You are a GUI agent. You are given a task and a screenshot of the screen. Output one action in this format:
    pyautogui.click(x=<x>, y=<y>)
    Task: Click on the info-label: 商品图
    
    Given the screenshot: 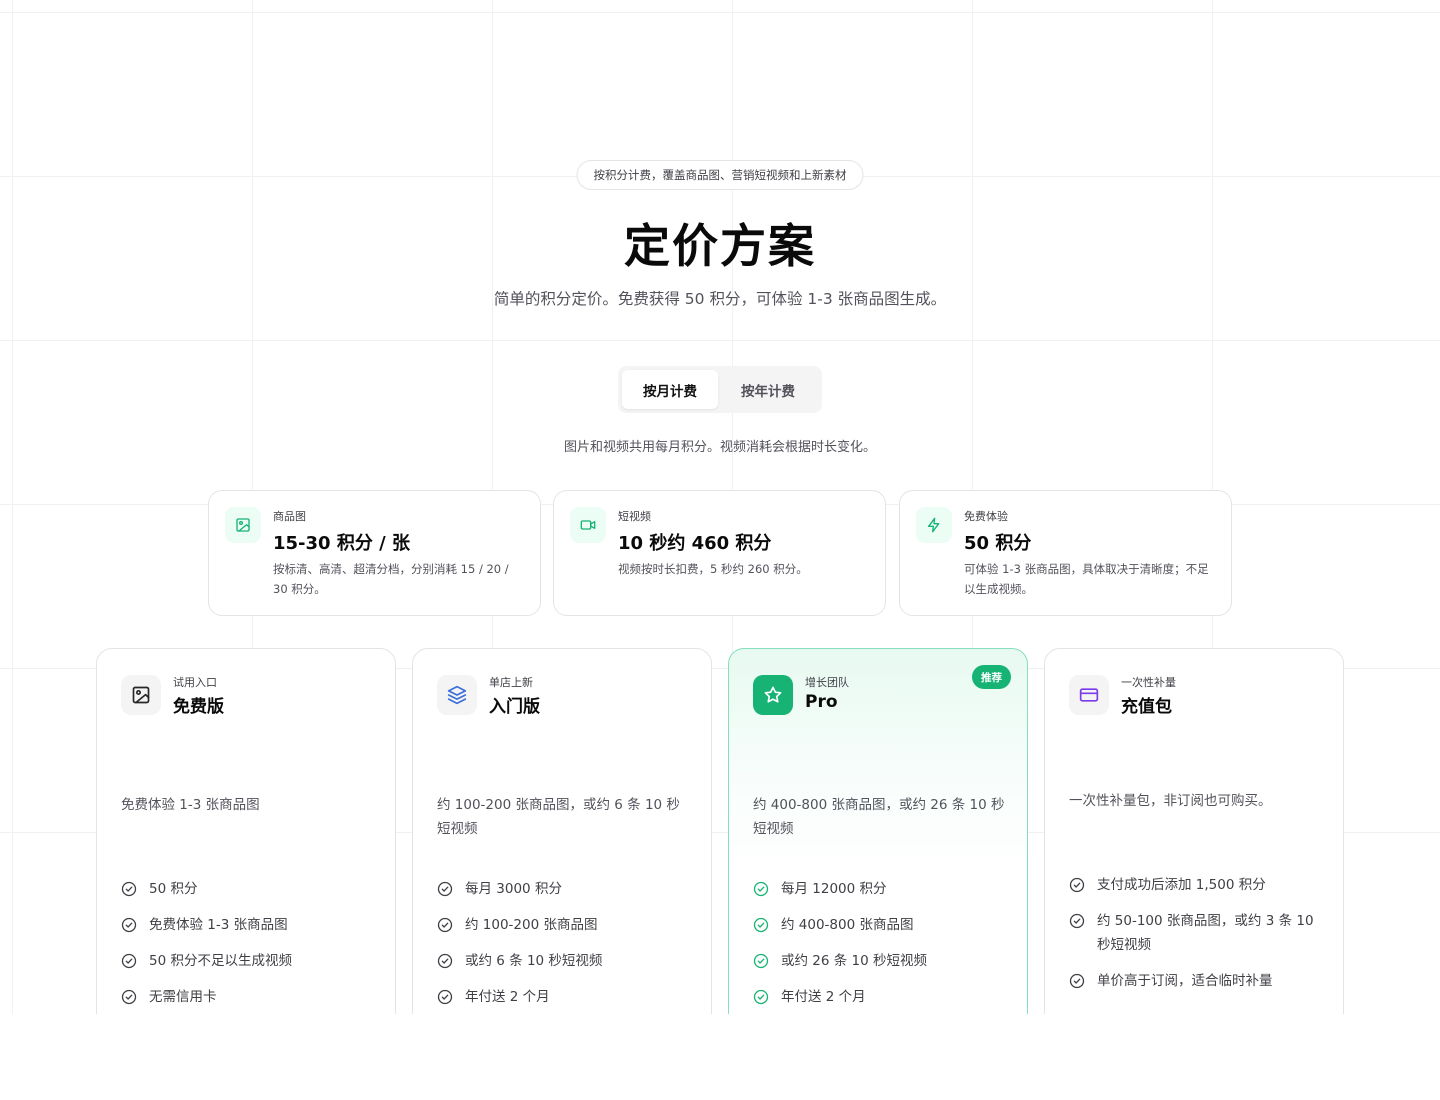 What is the action you would take?
    pyautogui.click(x=289, y=516)
    